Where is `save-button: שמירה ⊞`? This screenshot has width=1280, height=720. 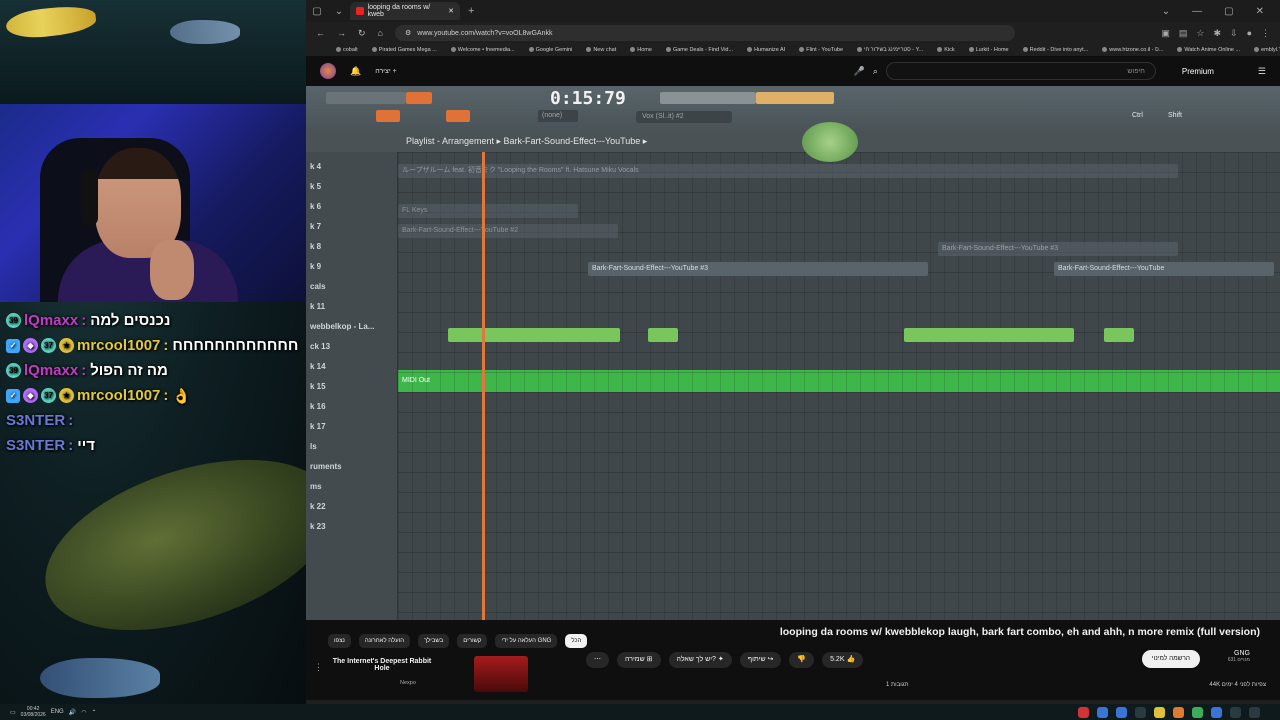 save-button: שמירה ⊞ is located at coordinates (639, 660).